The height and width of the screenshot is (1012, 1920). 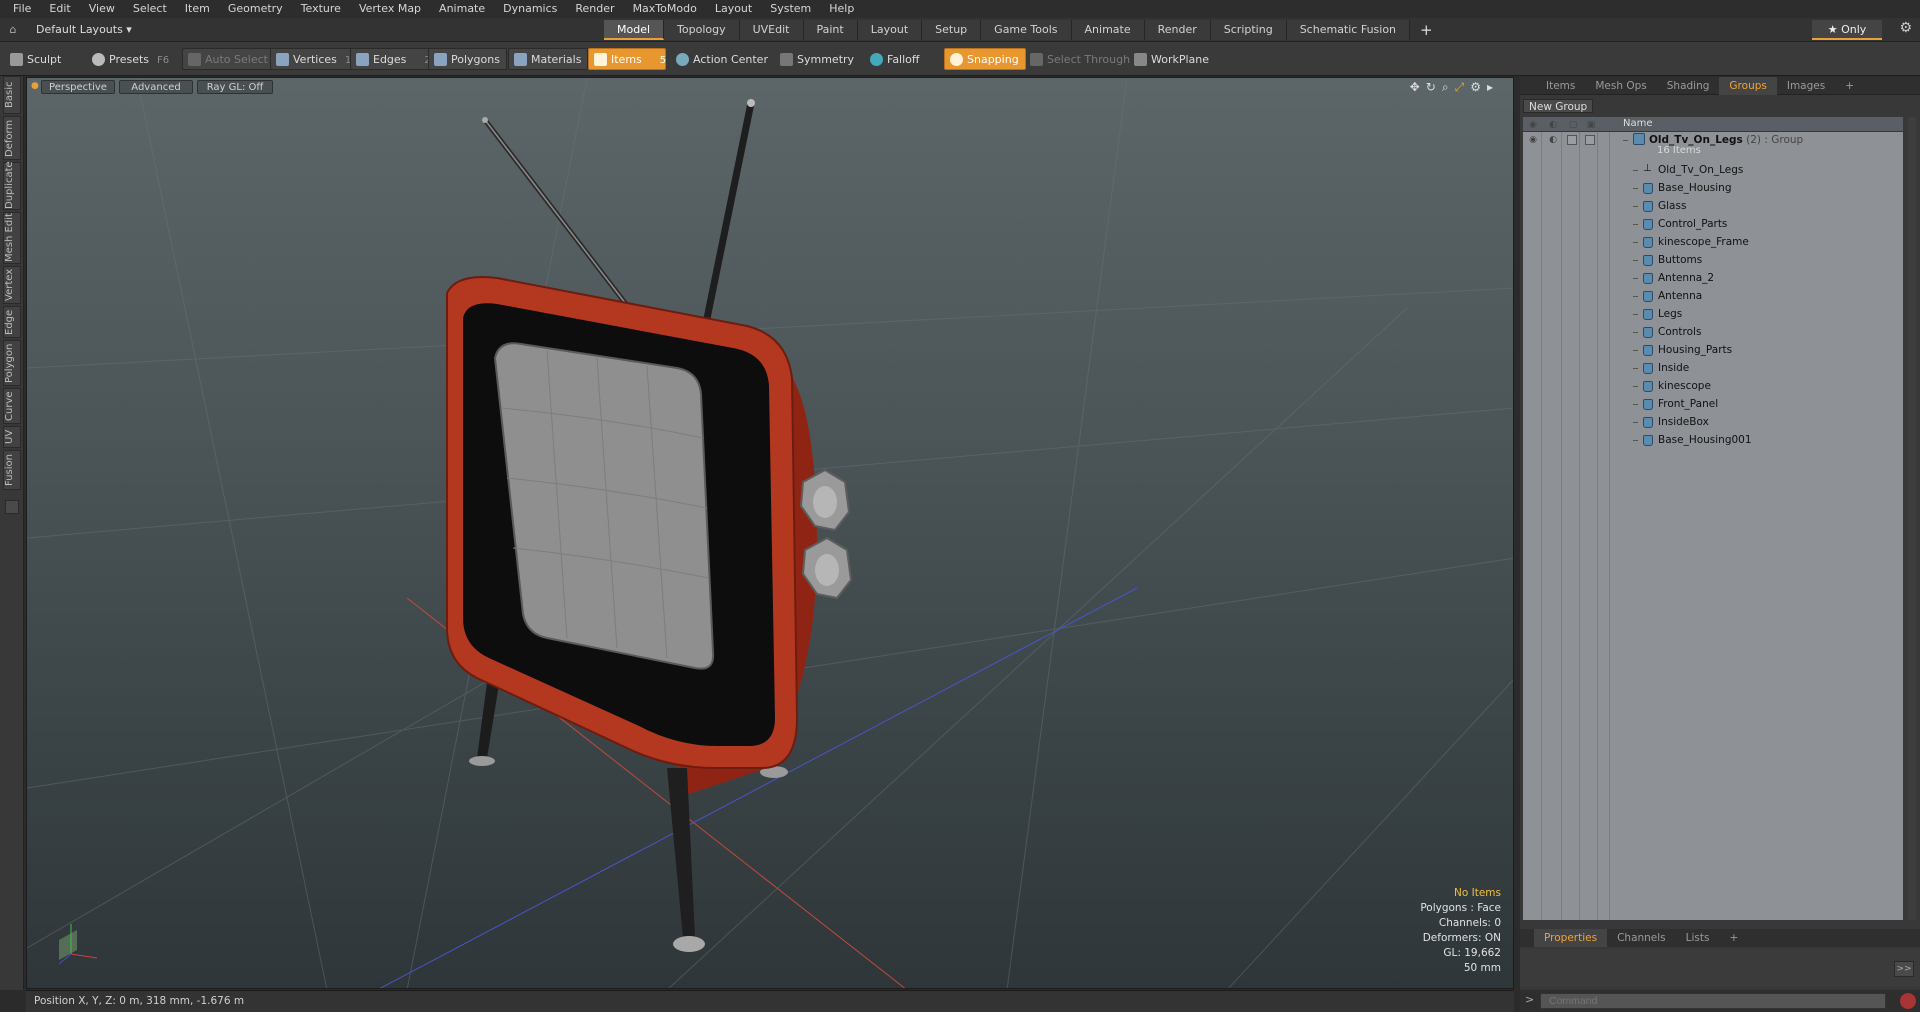 What do you see at coordinates (12, 363) in the screenshot?
I see `left-tab-polygon: Polygon` at bounding box center [12, 363].